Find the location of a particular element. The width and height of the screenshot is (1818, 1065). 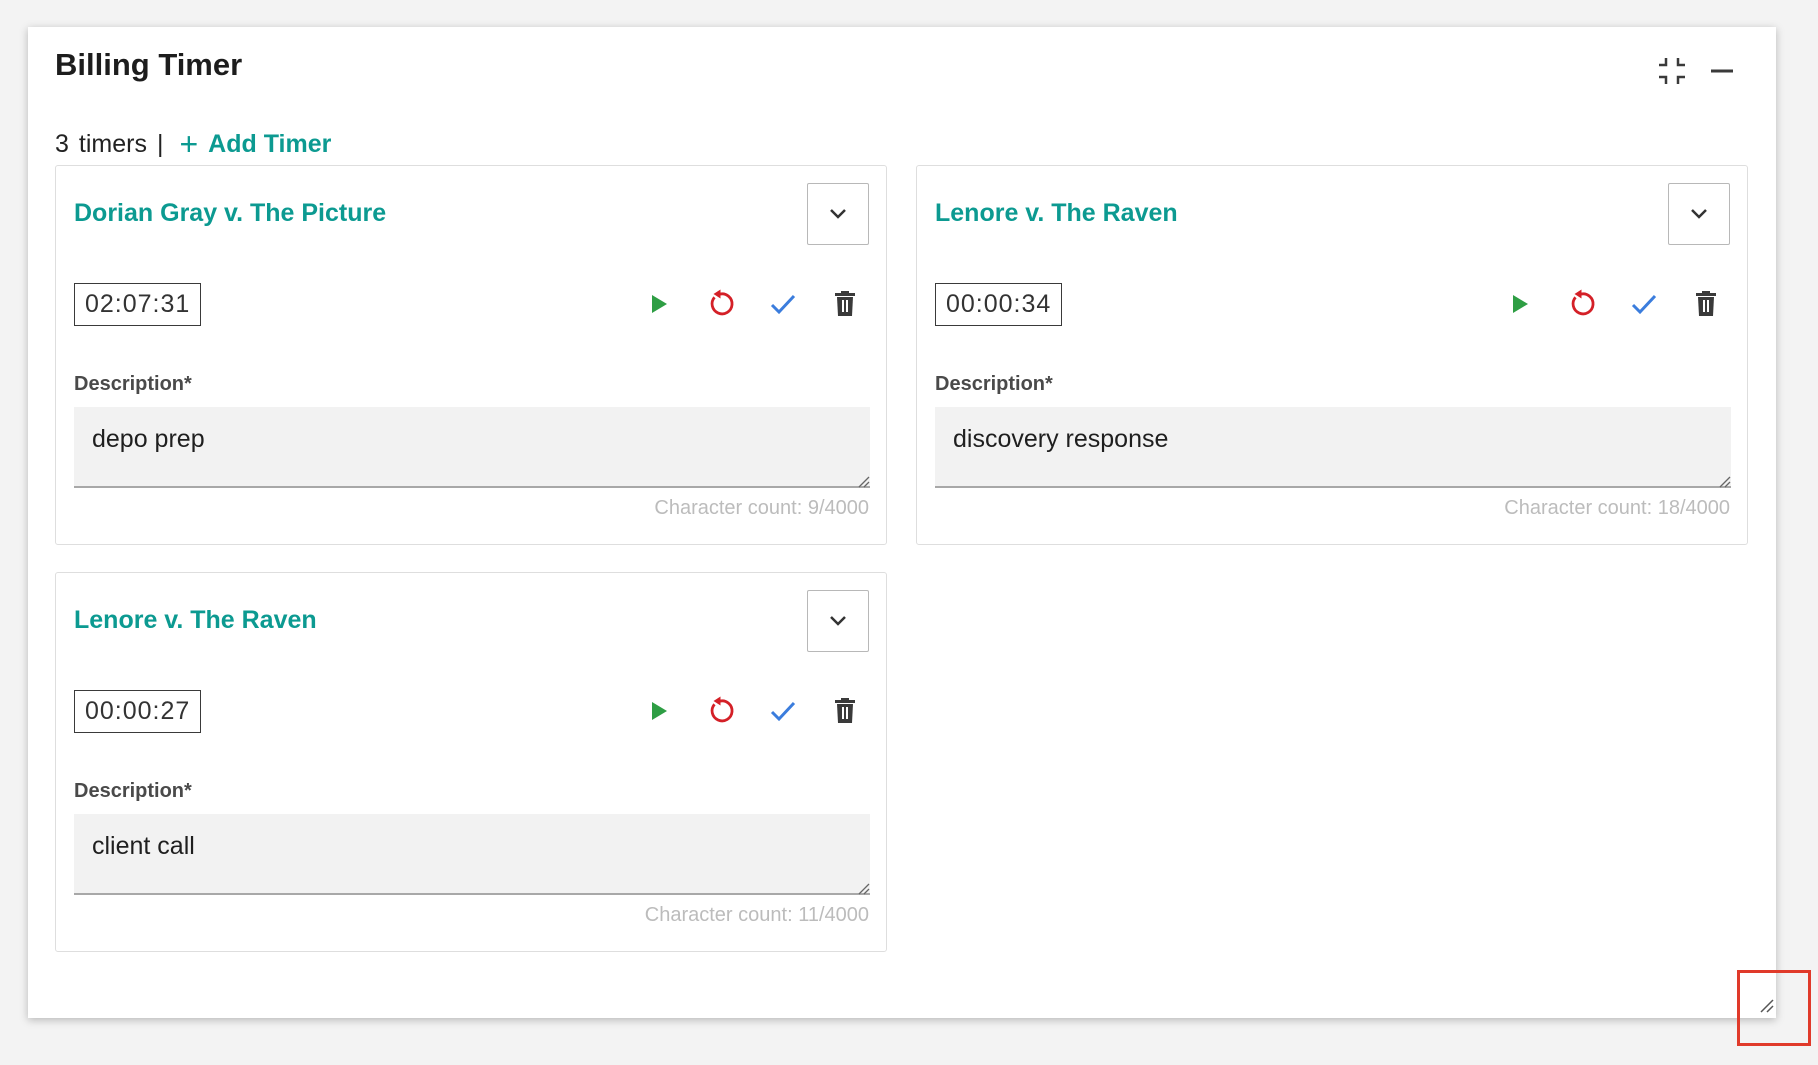

description-field: discovery response is located at coordinates (1333, 447).